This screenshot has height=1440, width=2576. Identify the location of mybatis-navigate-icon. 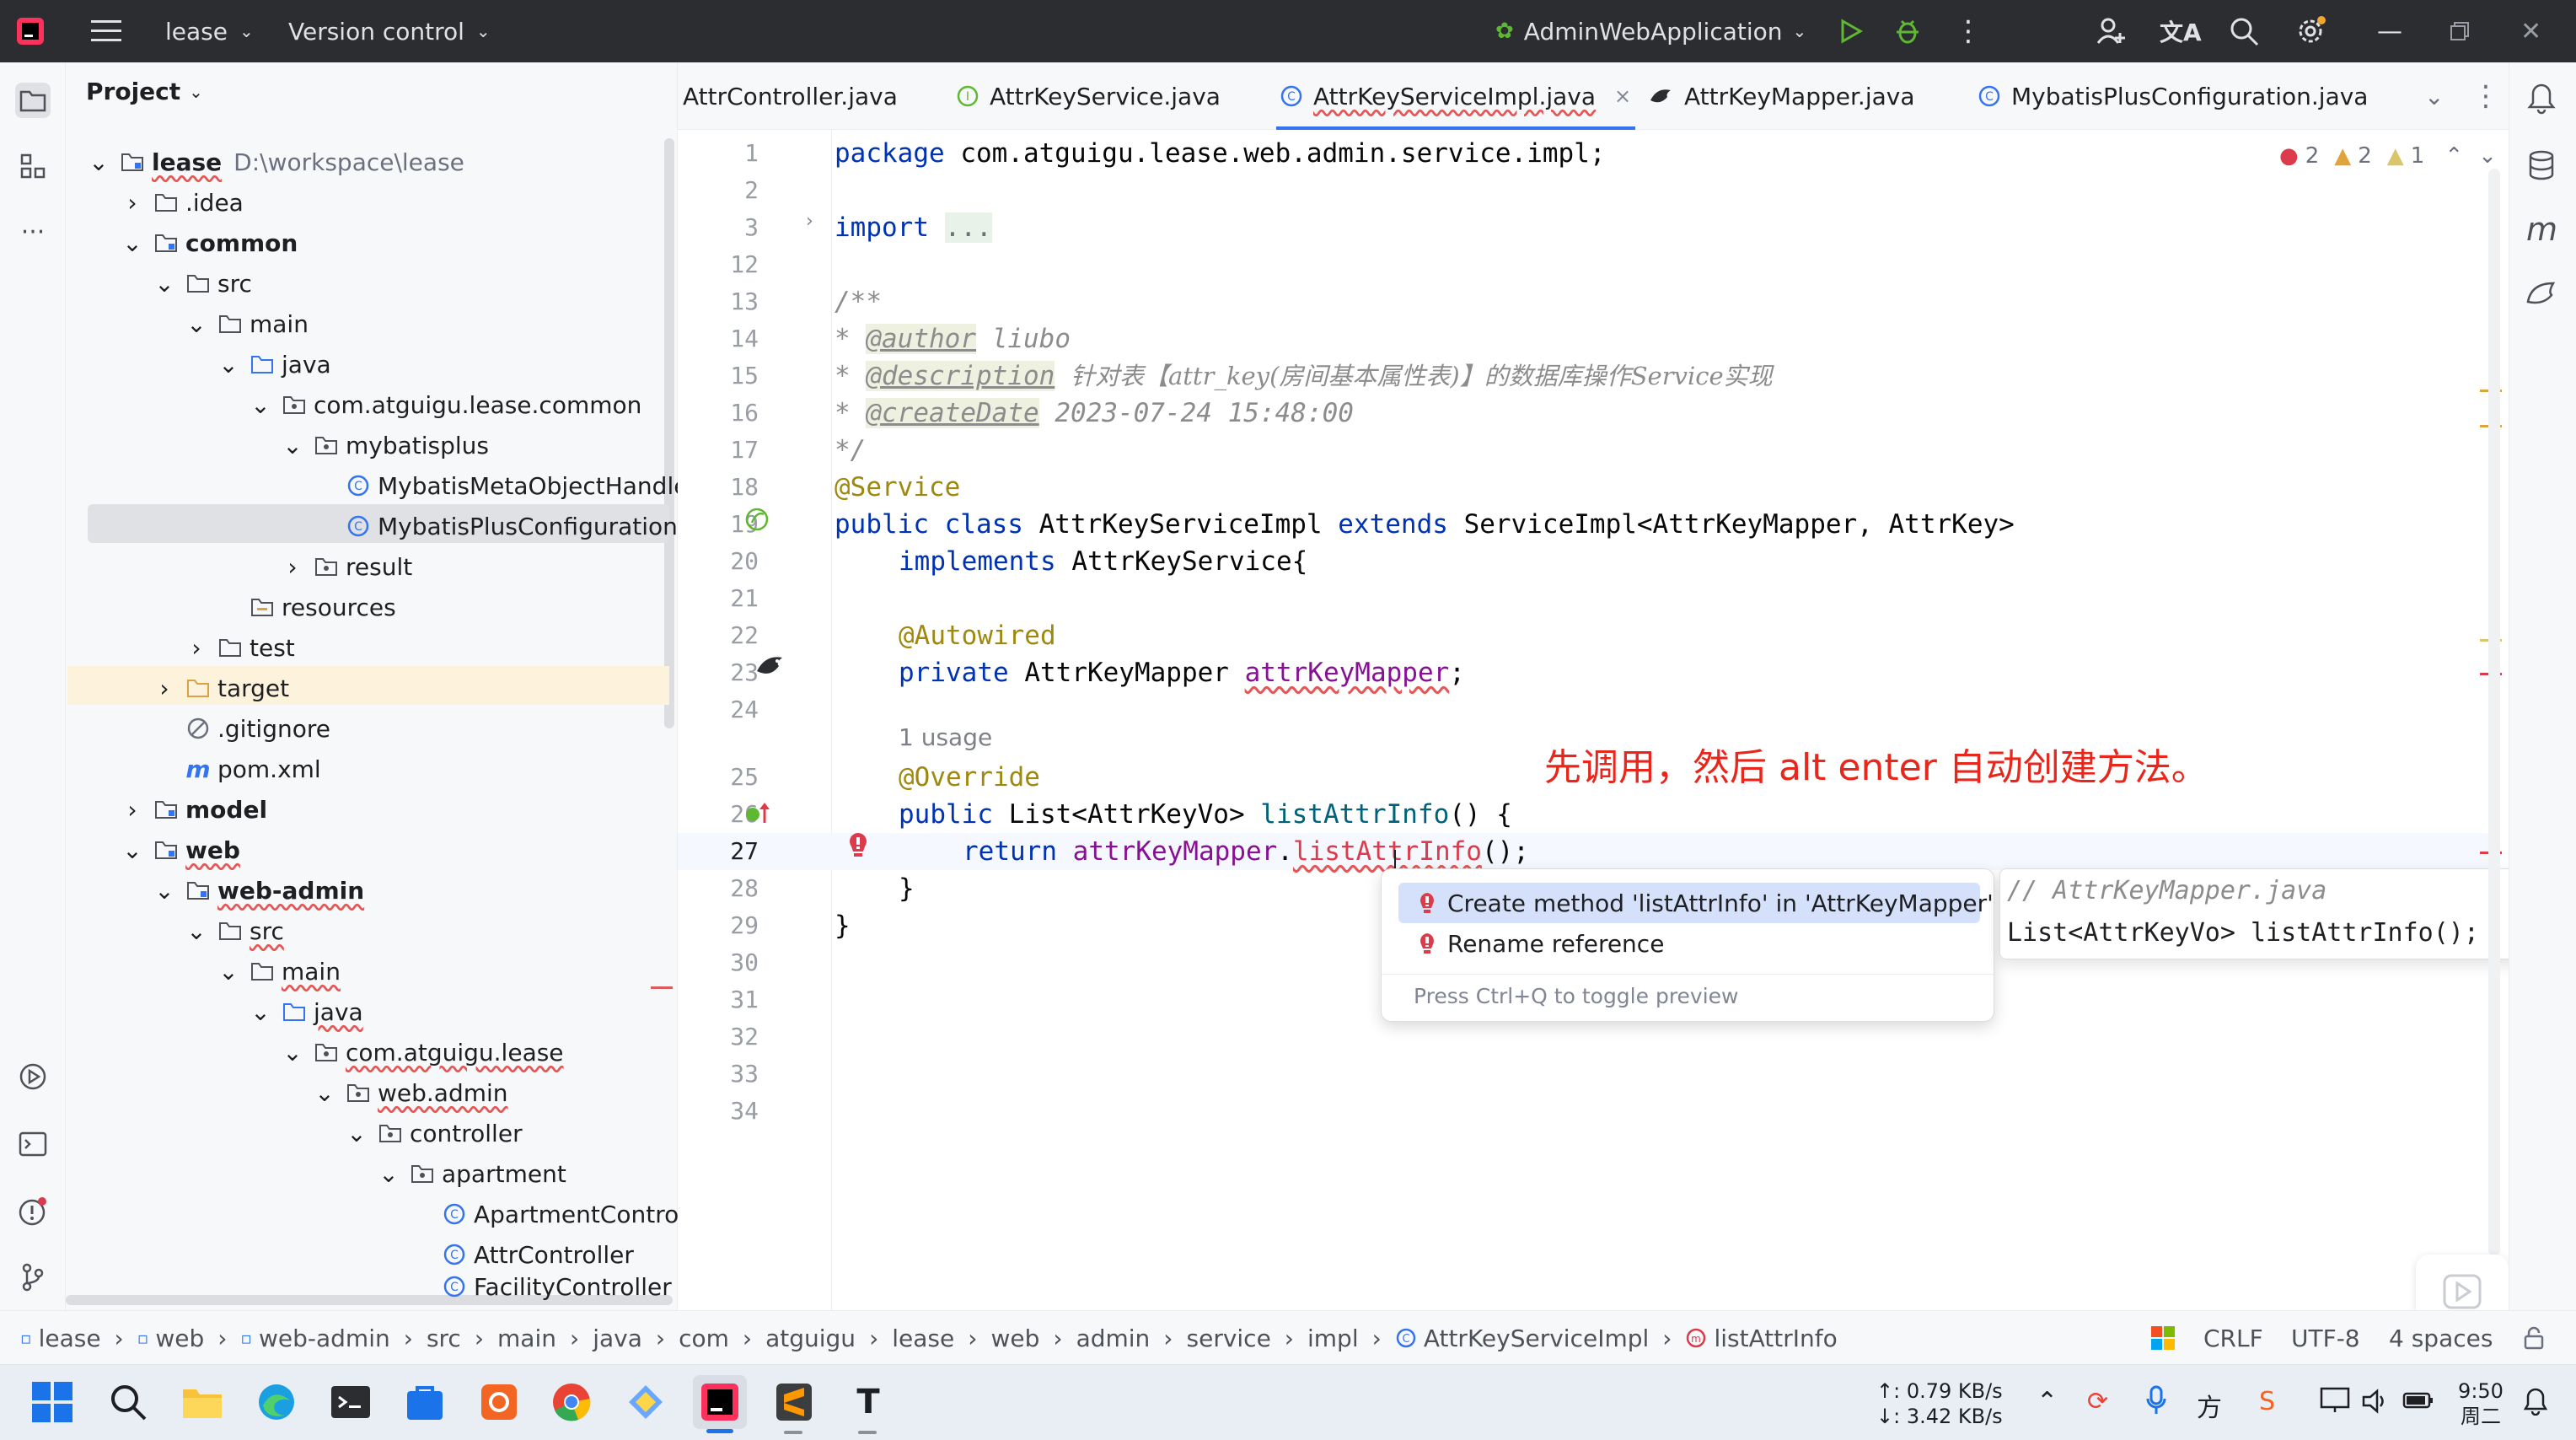
(772, 668).